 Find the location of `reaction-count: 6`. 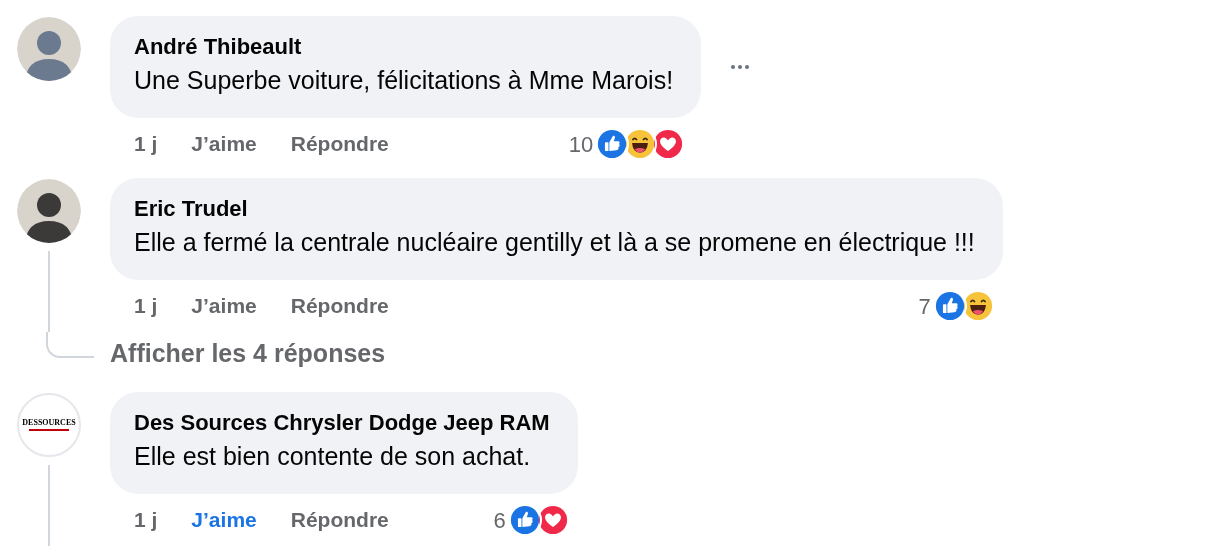

reaction-count: 6 is located at coordinates (499, 520).